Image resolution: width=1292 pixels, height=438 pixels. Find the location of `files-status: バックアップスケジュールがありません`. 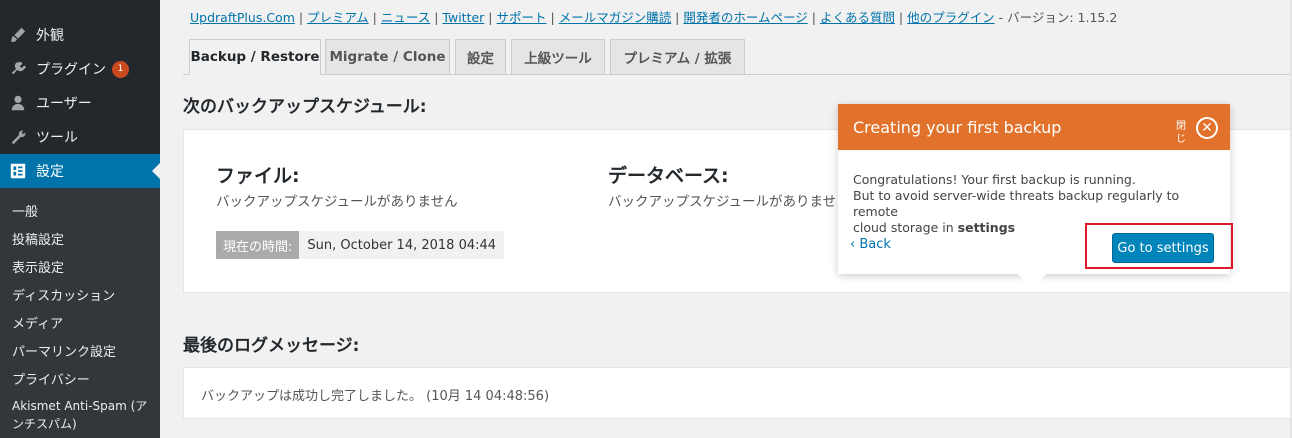

files-status: バックアップスケジュールがありません is located at coordinates (337, 202).